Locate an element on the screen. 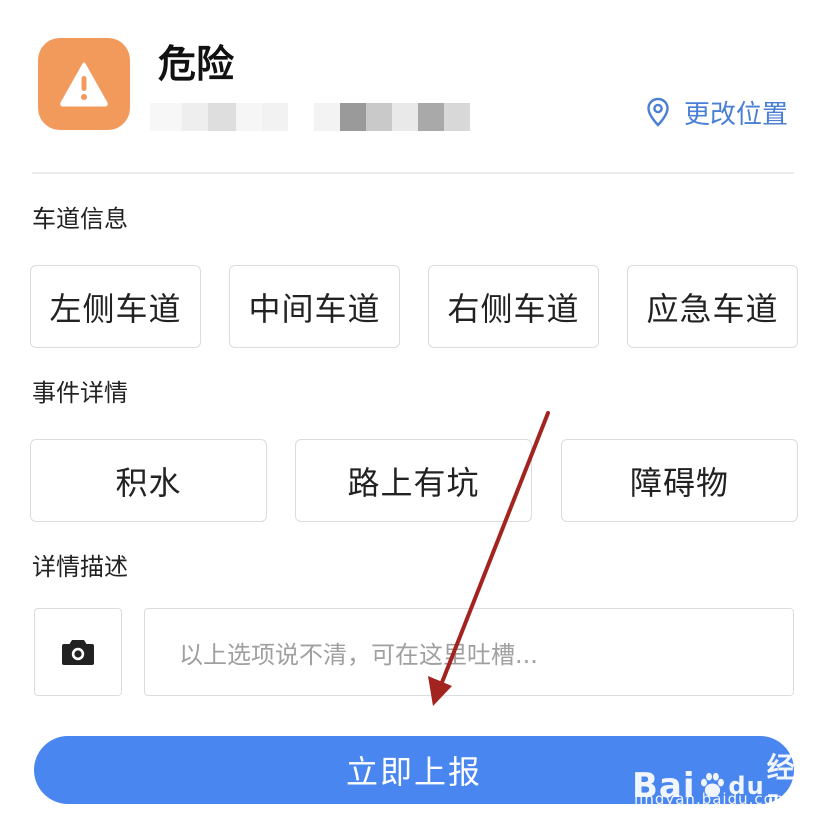 This screenshot has width=828, height=828. change-location-label: 更改位置 is located at coordinates (735, 114).